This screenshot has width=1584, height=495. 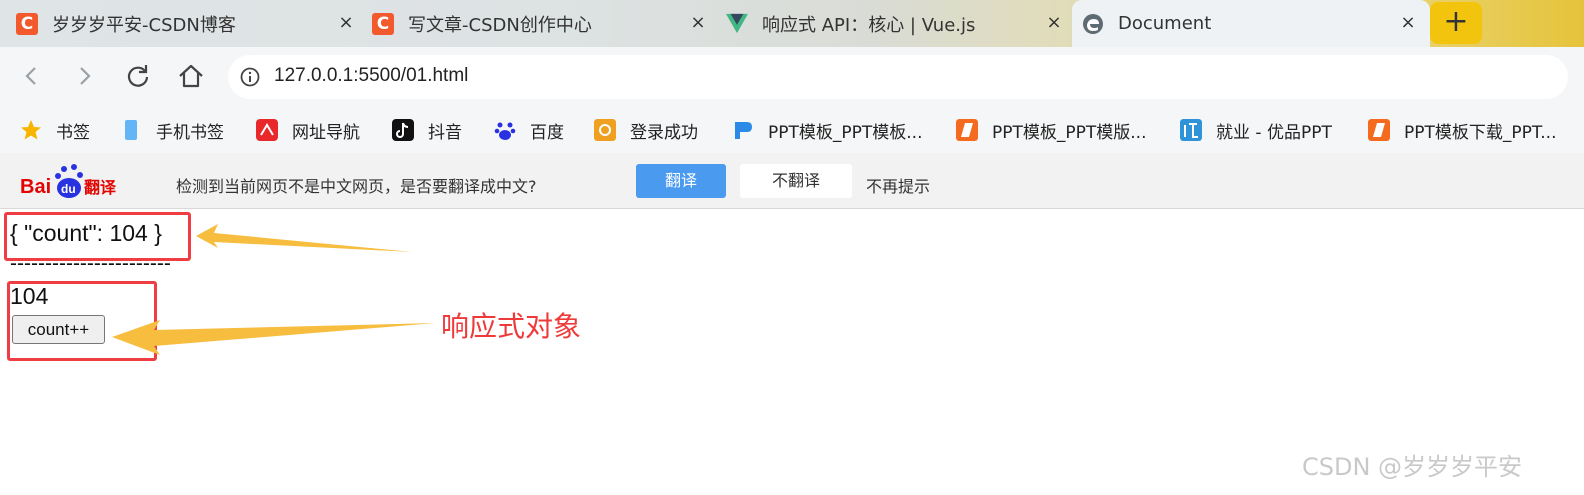 What do you see at coordinates (1412, 467) in the screenshot?
I see `watermark: CSDN @岁岁岁平安` at bounding box center [1412, 467].